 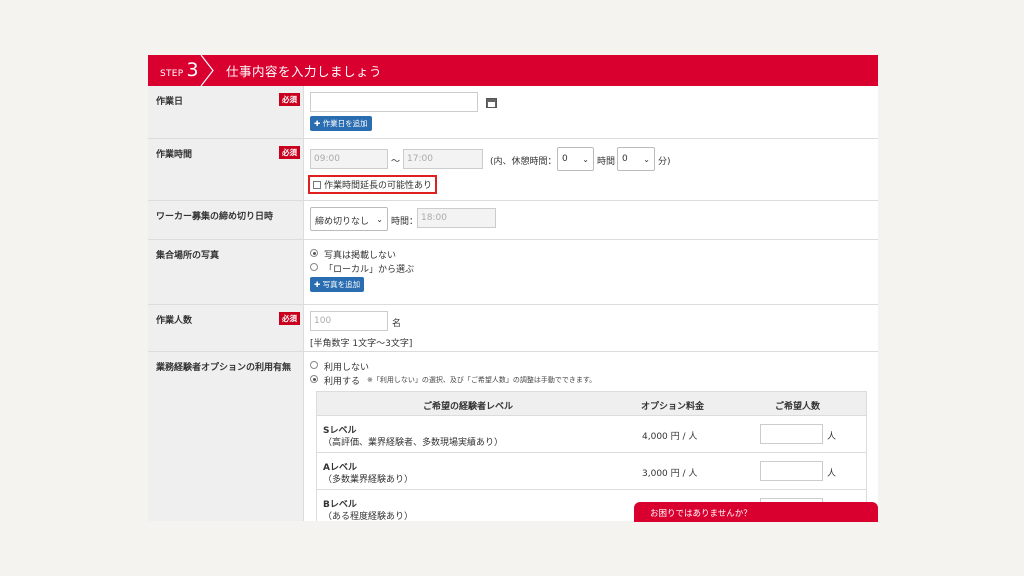 What do you see at coordinates (345, 123) in the screenshot?
I see `add-work-date-label: 作業日を追加` at bounding box center [345, 123].